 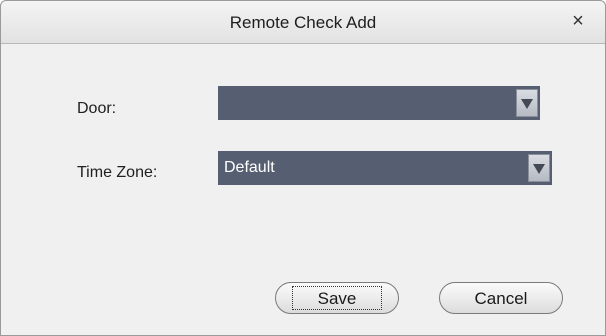 I want to click on dialog-titlebar: Remote Check Add ×, so click(x=303, y=22).